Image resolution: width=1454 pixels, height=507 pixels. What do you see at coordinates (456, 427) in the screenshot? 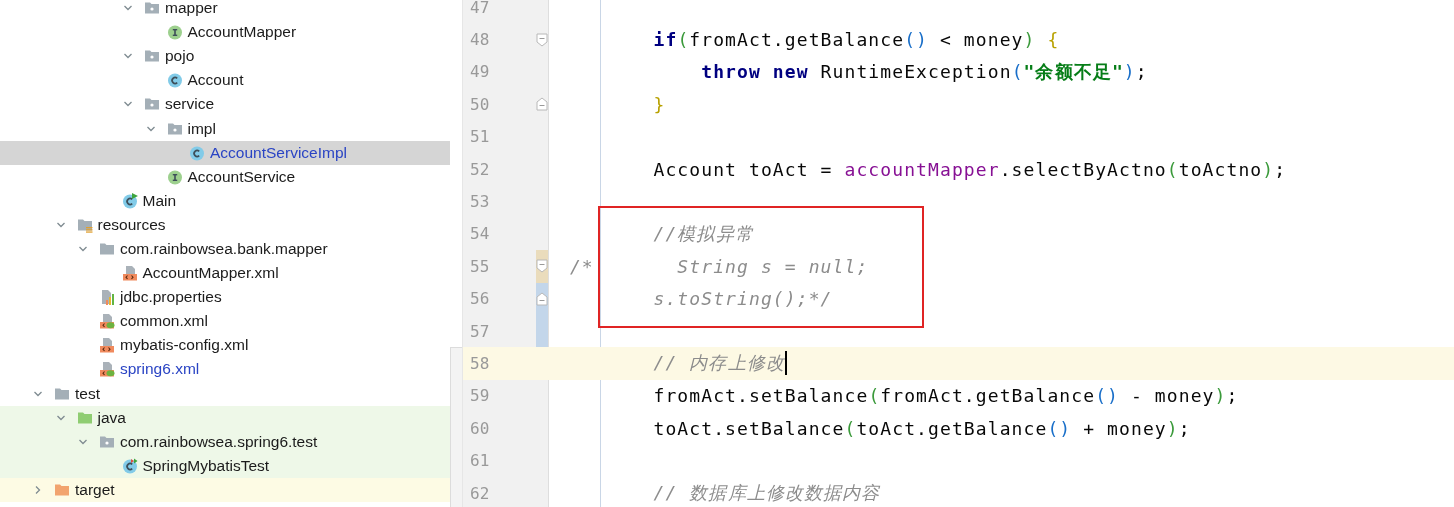
I see `scrollbar` at bounding box center [456, 427].